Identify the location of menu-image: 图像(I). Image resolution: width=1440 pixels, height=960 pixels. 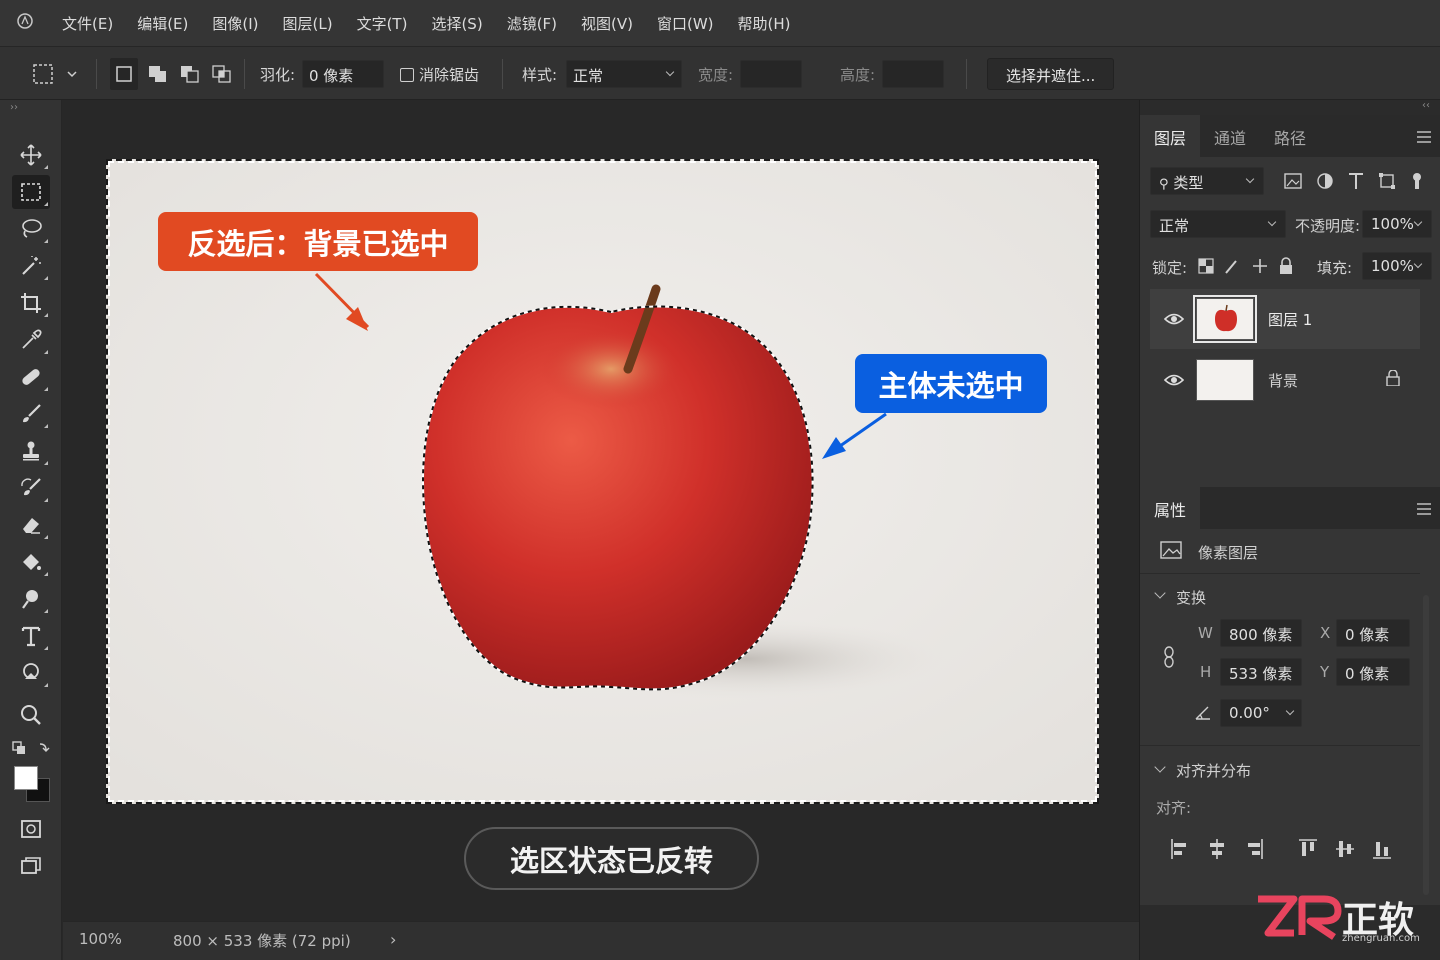
(235, 23).